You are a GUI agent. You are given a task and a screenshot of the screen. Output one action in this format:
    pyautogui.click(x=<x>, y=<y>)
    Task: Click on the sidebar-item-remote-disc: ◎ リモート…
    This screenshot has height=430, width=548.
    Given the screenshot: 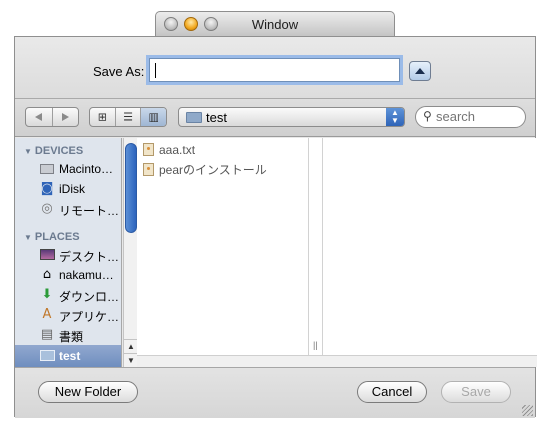 What is the action you would take?
    pyautogui.click(x=68, y=209)
    